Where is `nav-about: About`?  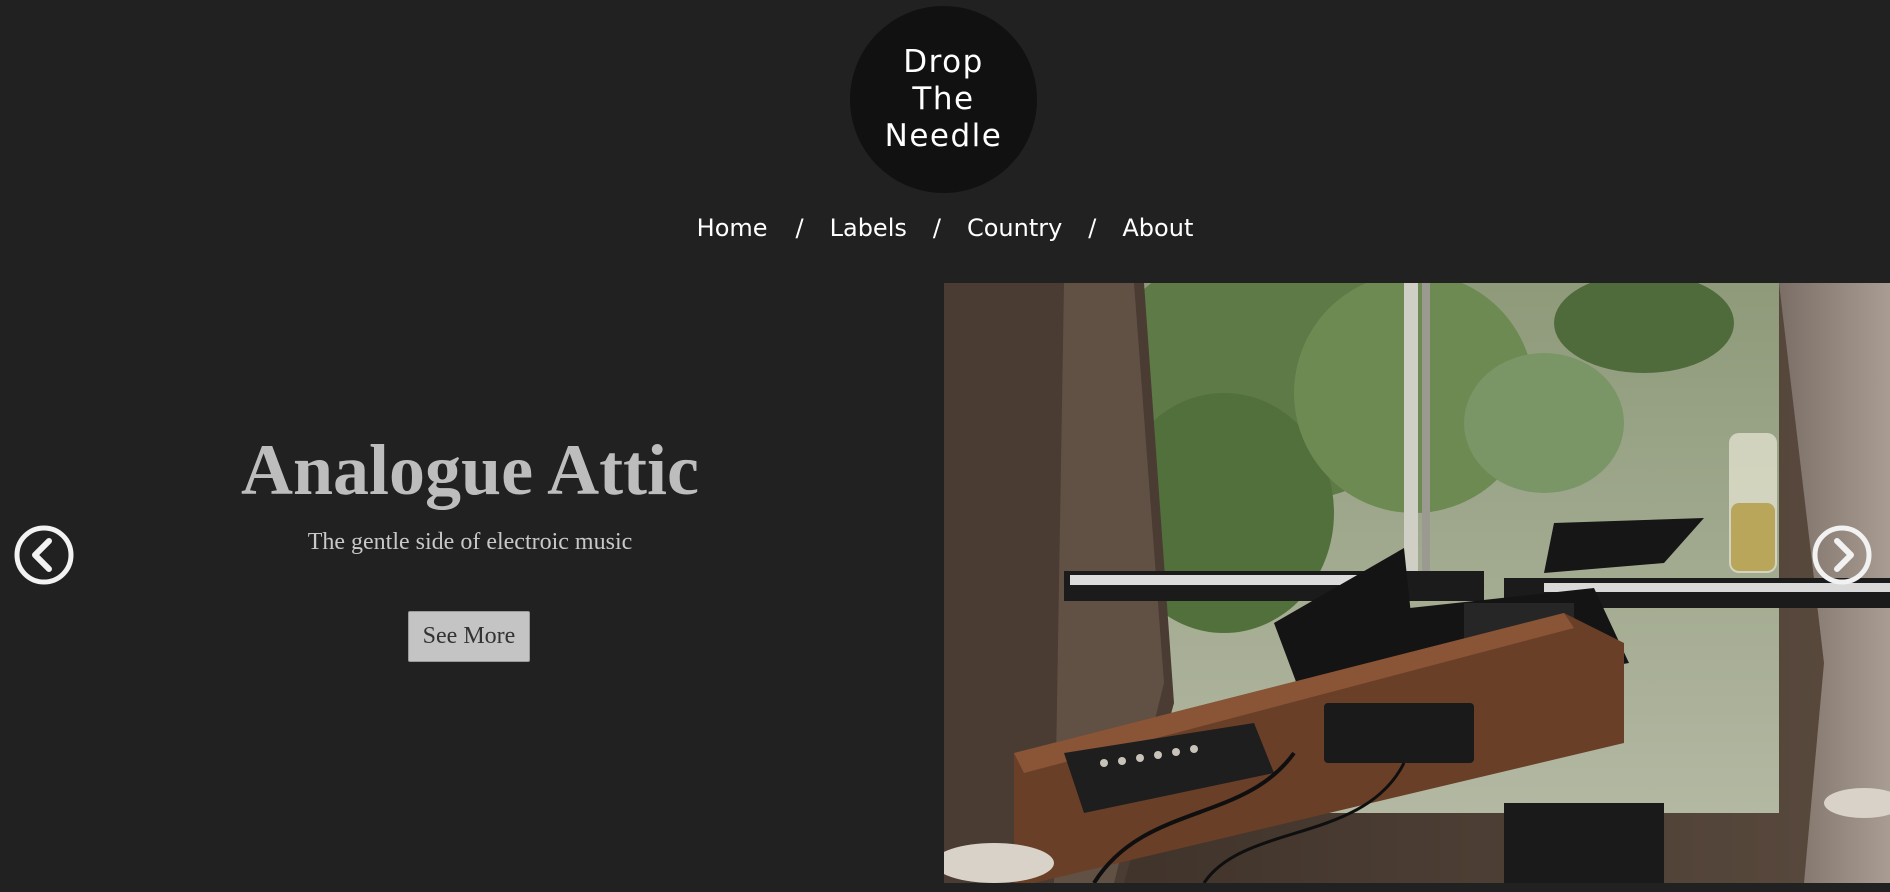
nav-about: About is located at coordinates (1157, 228).